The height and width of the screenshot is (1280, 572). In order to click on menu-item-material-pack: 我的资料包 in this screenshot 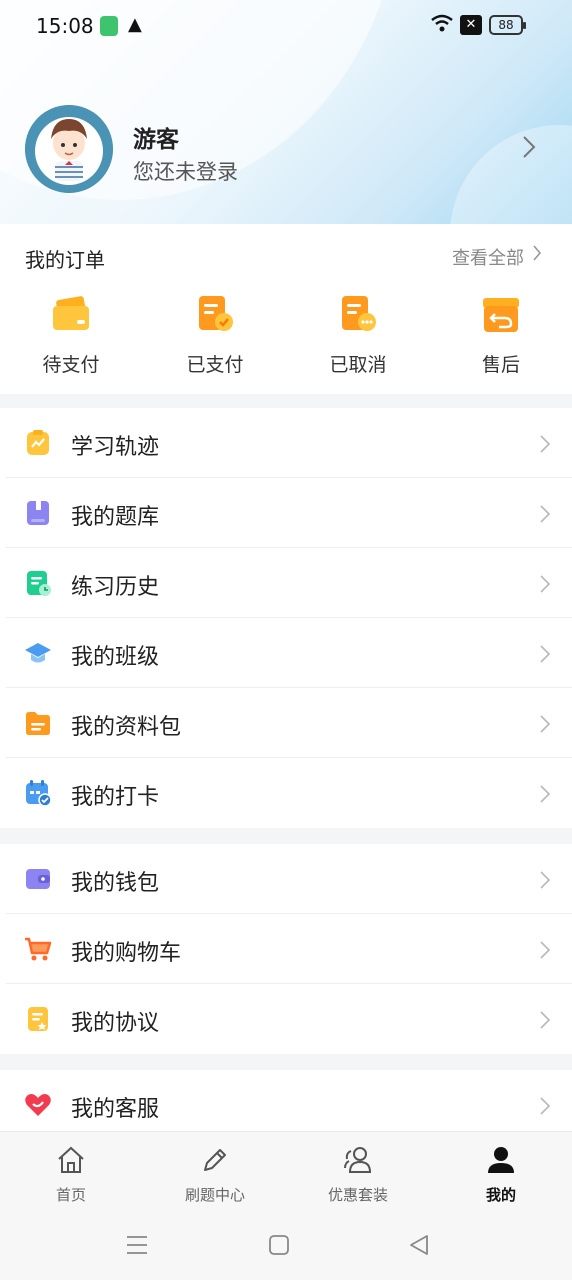, I will do `click(289, 723)`.